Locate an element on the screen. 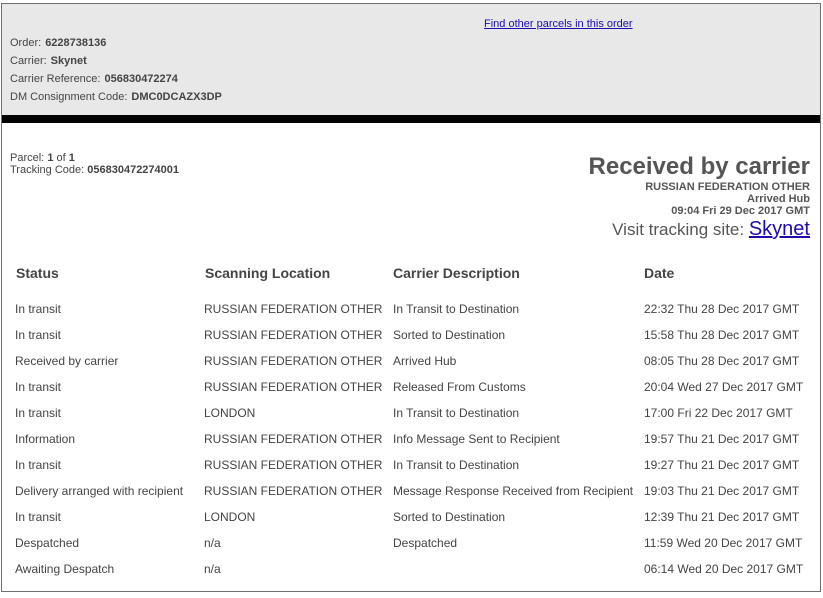  order-row: Order: 6228738136 is located at coordinates (58, 43).